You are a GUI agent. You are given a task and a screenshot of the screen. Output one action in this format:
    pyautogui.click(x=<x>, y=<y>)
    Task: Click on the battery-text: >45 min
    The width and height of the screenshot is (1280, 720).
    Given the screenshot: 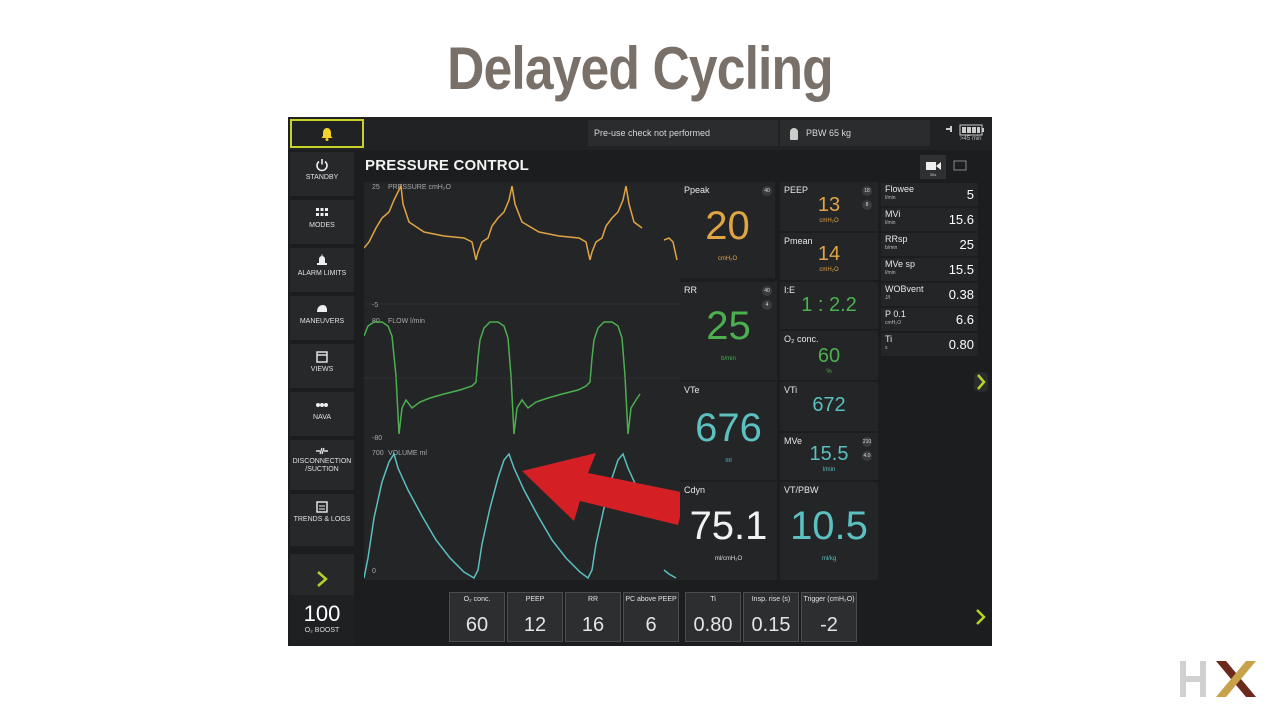 What is the action you would take?
    pyautogui.click(x=971, y=139)
    